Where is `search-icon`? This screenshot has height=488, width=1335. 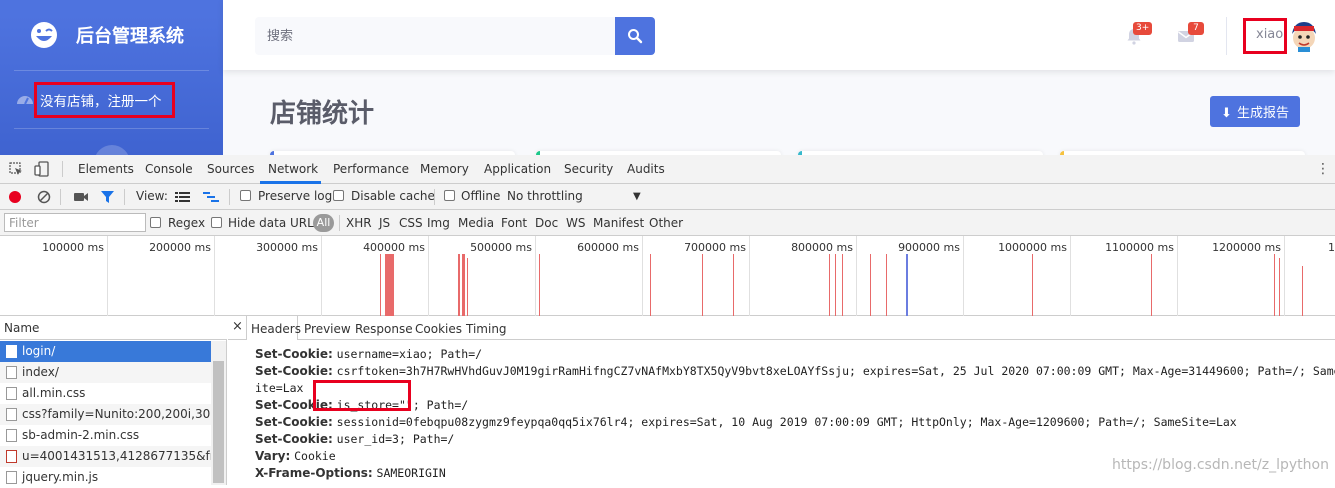 search-icon is located at coordinates (635, 36).